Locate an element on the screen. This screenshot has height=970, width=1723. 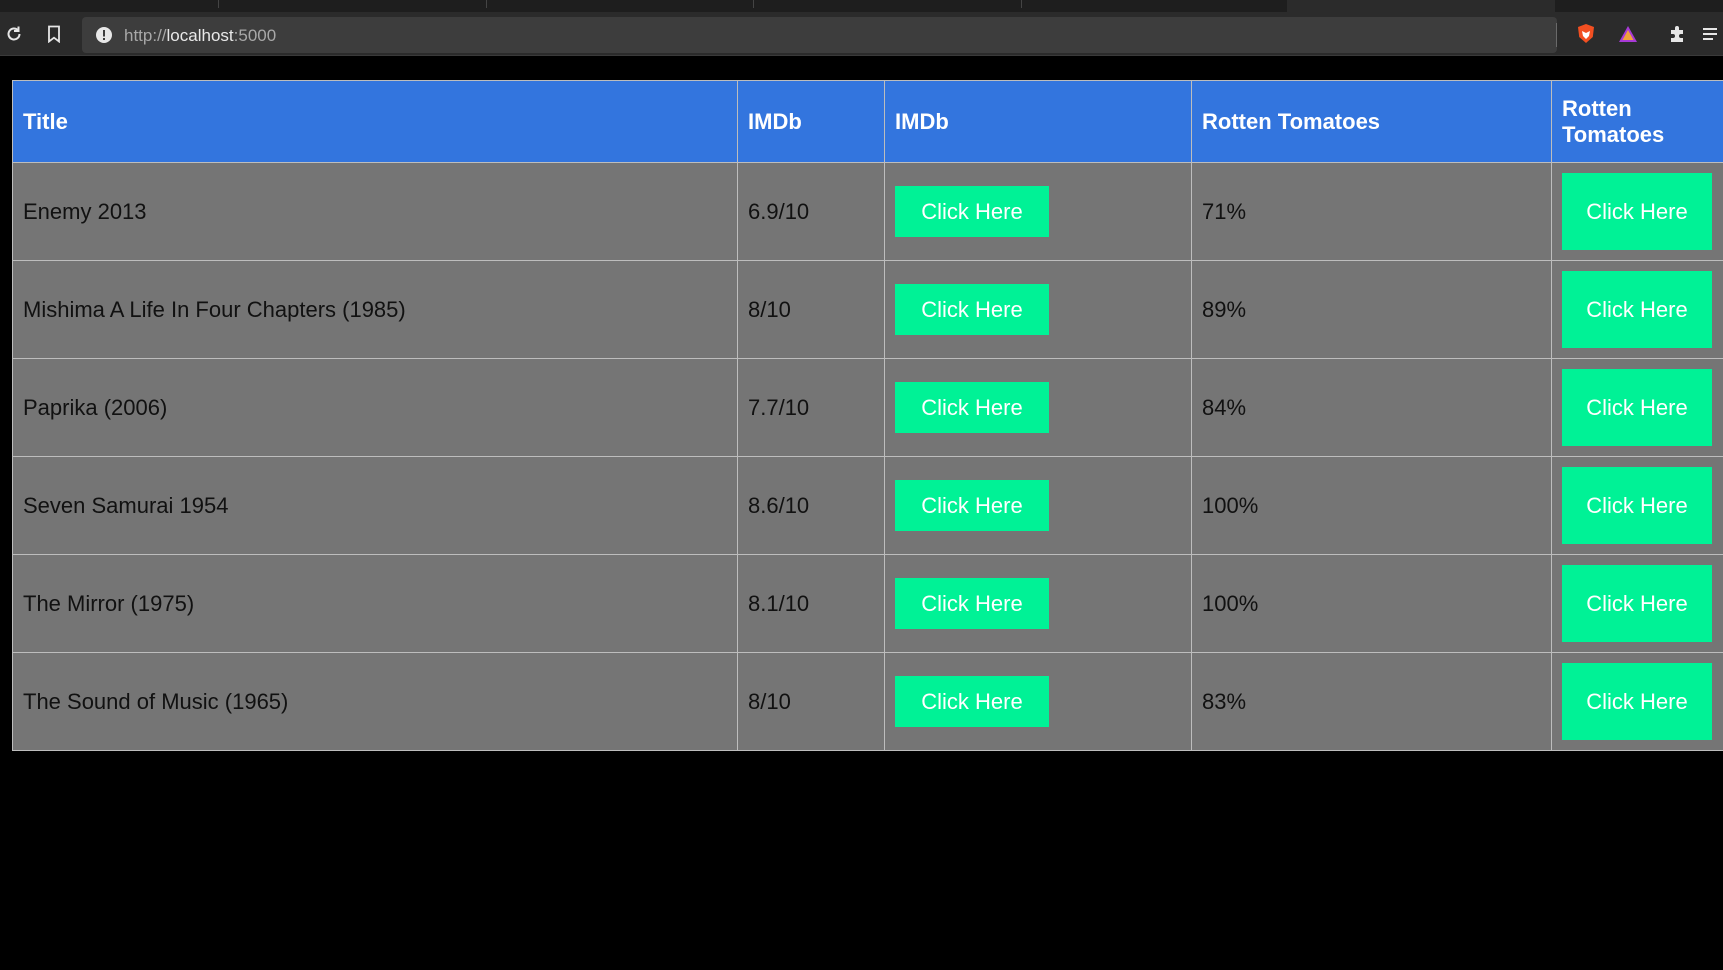
column-header-rt-score: Rotten Tomatoes is located at coordinates (1371, 121).